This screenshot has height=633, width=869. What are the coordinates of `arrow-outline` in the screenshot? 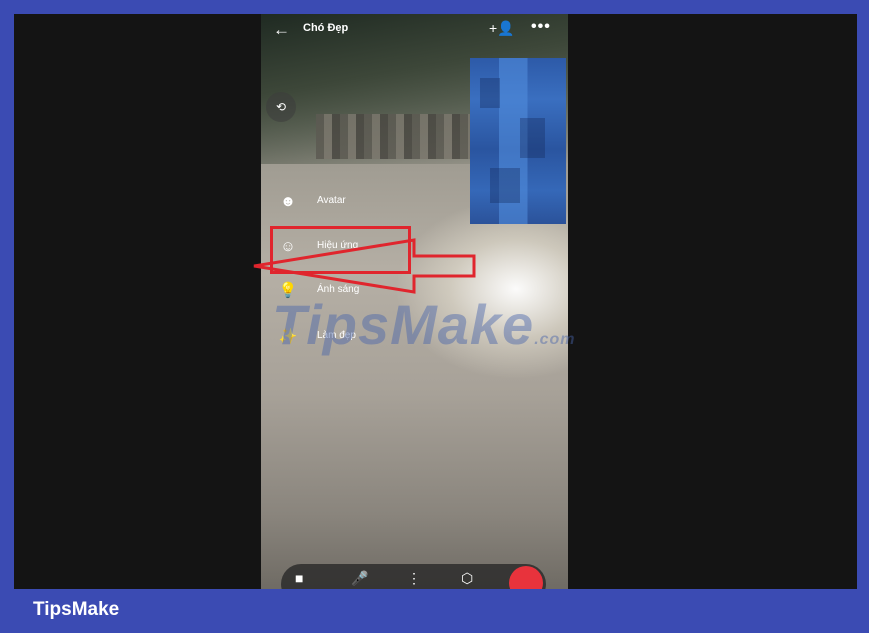 It's located at (364, 266).